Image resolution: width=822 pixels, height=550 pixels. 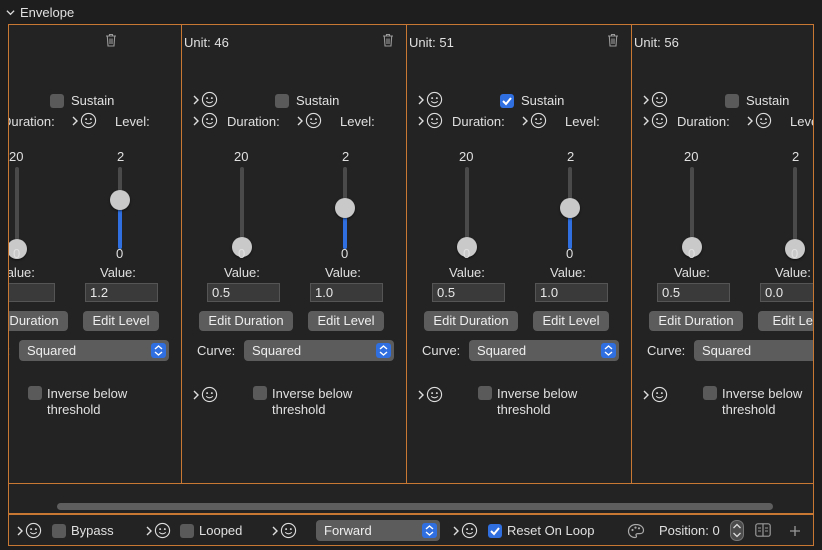 I want to click on level-value-field: 1.2, so click(x=121, y=292).